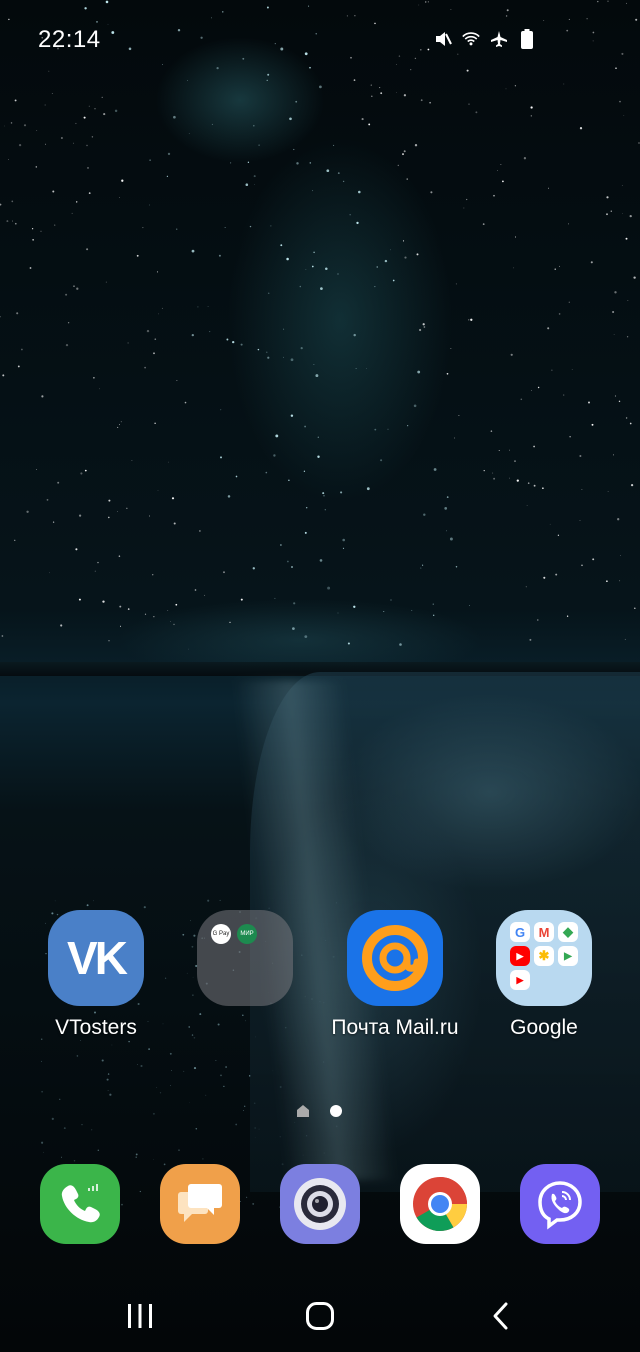  I want to click on app-label: Почта Mail.ru, so click(395, 1027).